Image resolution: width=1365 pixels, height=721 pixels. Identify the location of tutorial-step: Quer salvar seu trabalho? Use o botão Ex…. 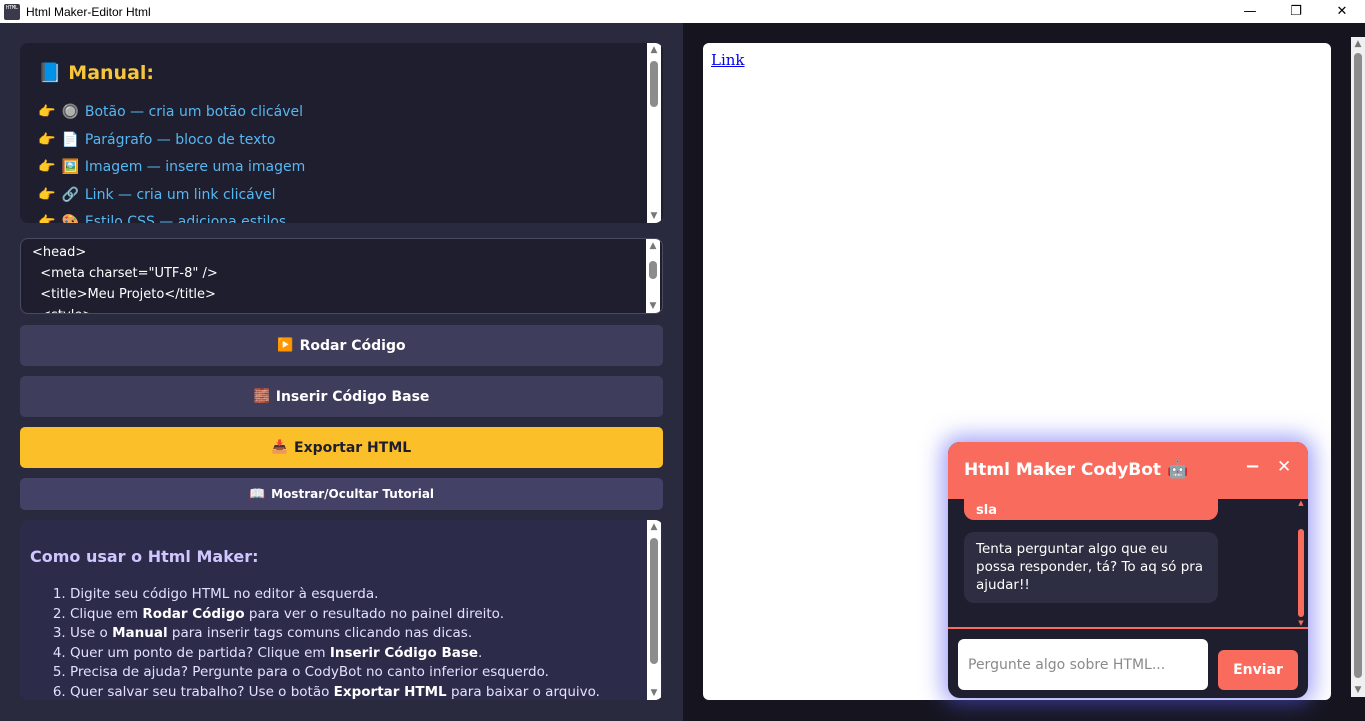
(335, 691).